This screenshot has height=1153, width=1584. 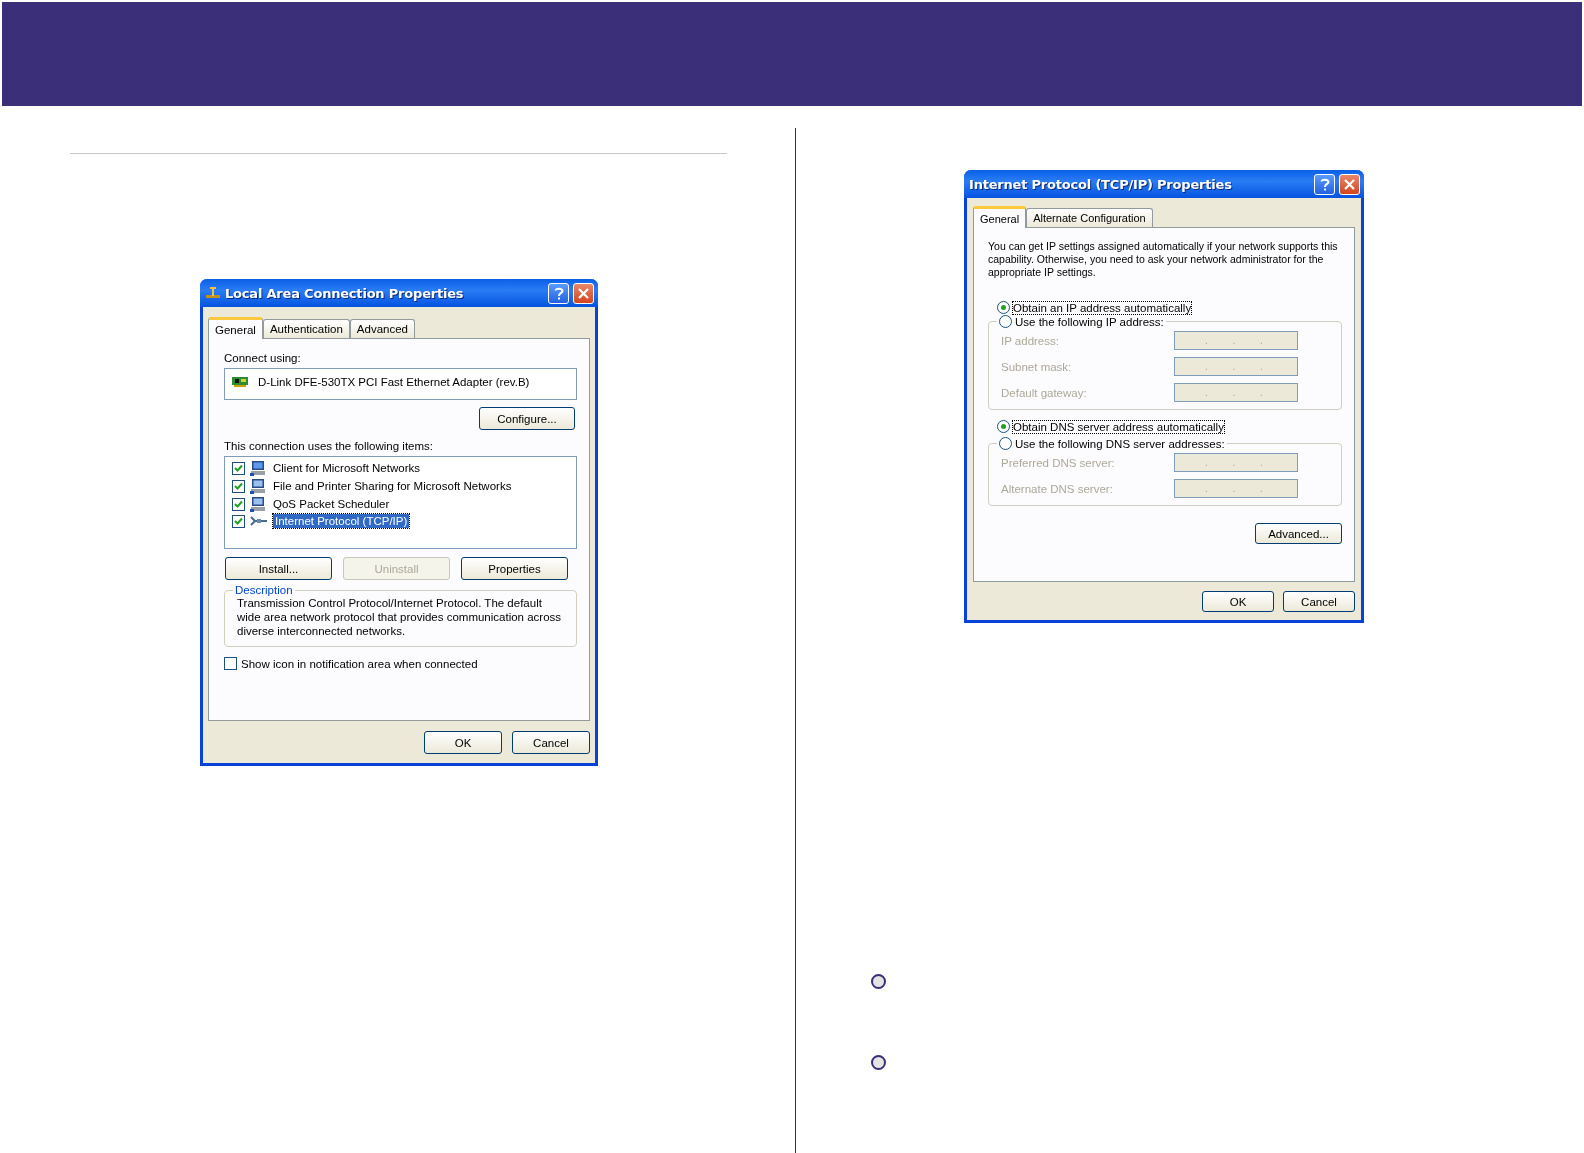 I want to click on items-list: Client for Microsoft Networks File and Printer Sharing for Microsoft Networks QoS Packet Scheduler Internet Protocol (TCP/IP), so click(x=400, y=502).